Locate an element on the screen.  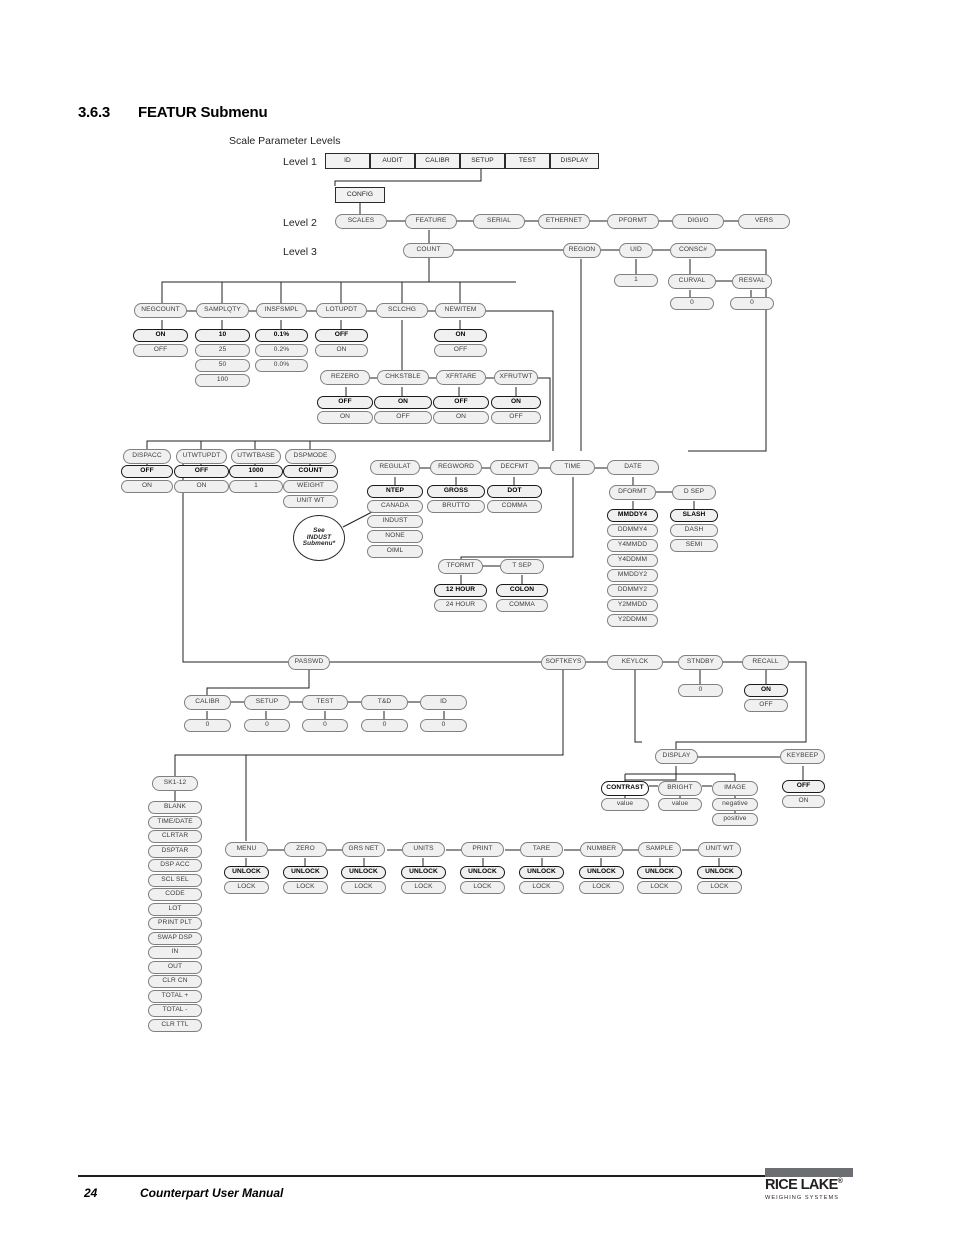
opt-dspmode-2: UNIT WT is located at coordinates (310, 501).